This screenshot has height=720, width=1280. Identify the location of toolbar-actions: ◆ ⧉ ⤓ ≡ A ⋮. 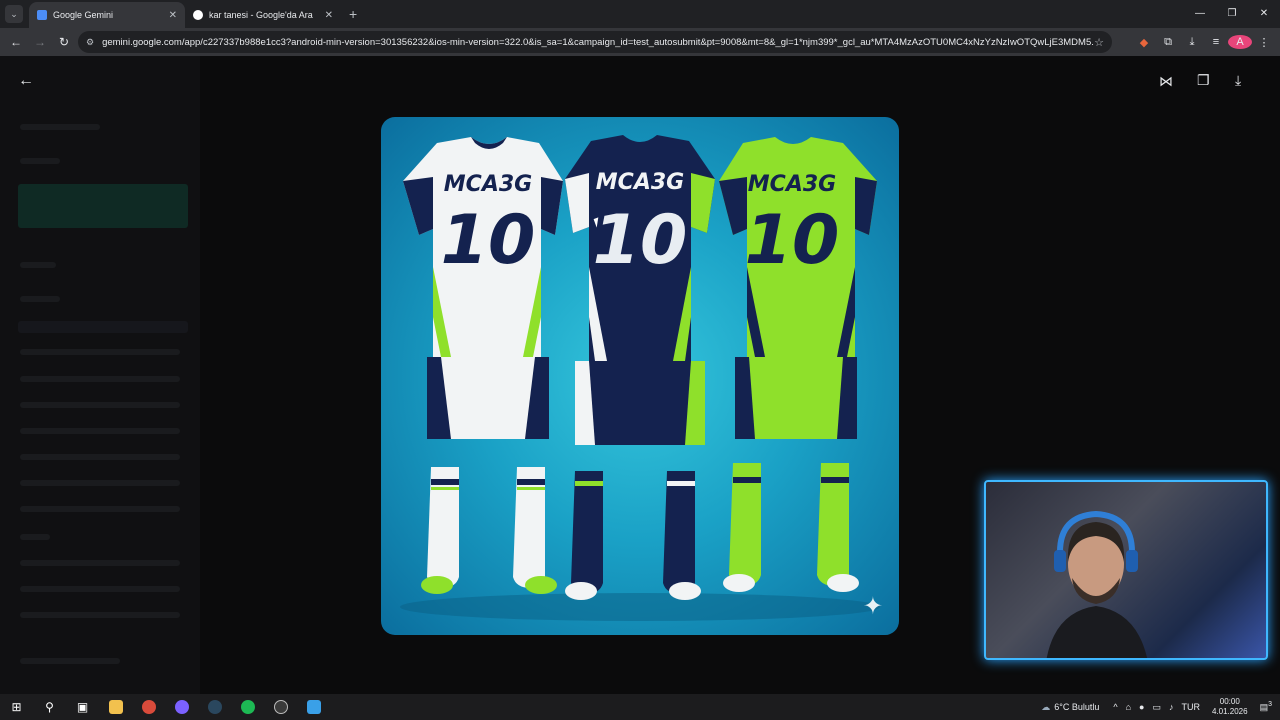
(1204, 42).